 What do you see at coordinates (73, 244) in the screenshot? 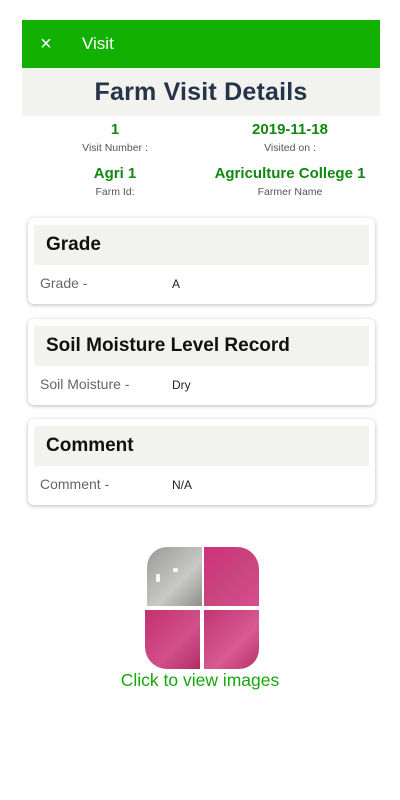
I see `grade-card-title: Grade` at bounding box center [73, 244].